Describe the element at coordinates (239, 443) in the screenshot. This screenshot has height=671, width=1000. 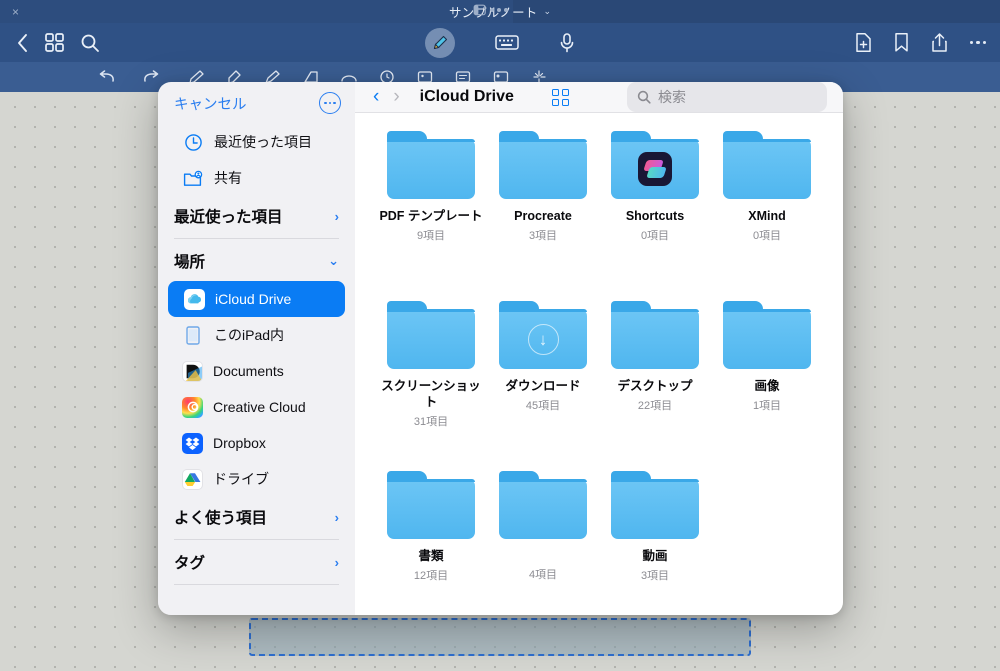
I see `sidebar-item-label: Dropbox` at that location.